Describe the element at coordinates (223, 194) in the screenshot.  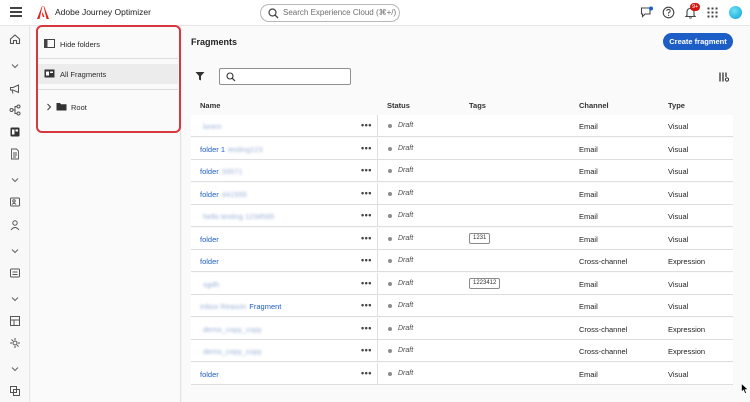
I see `fragment-name: folder 441555` at that location.